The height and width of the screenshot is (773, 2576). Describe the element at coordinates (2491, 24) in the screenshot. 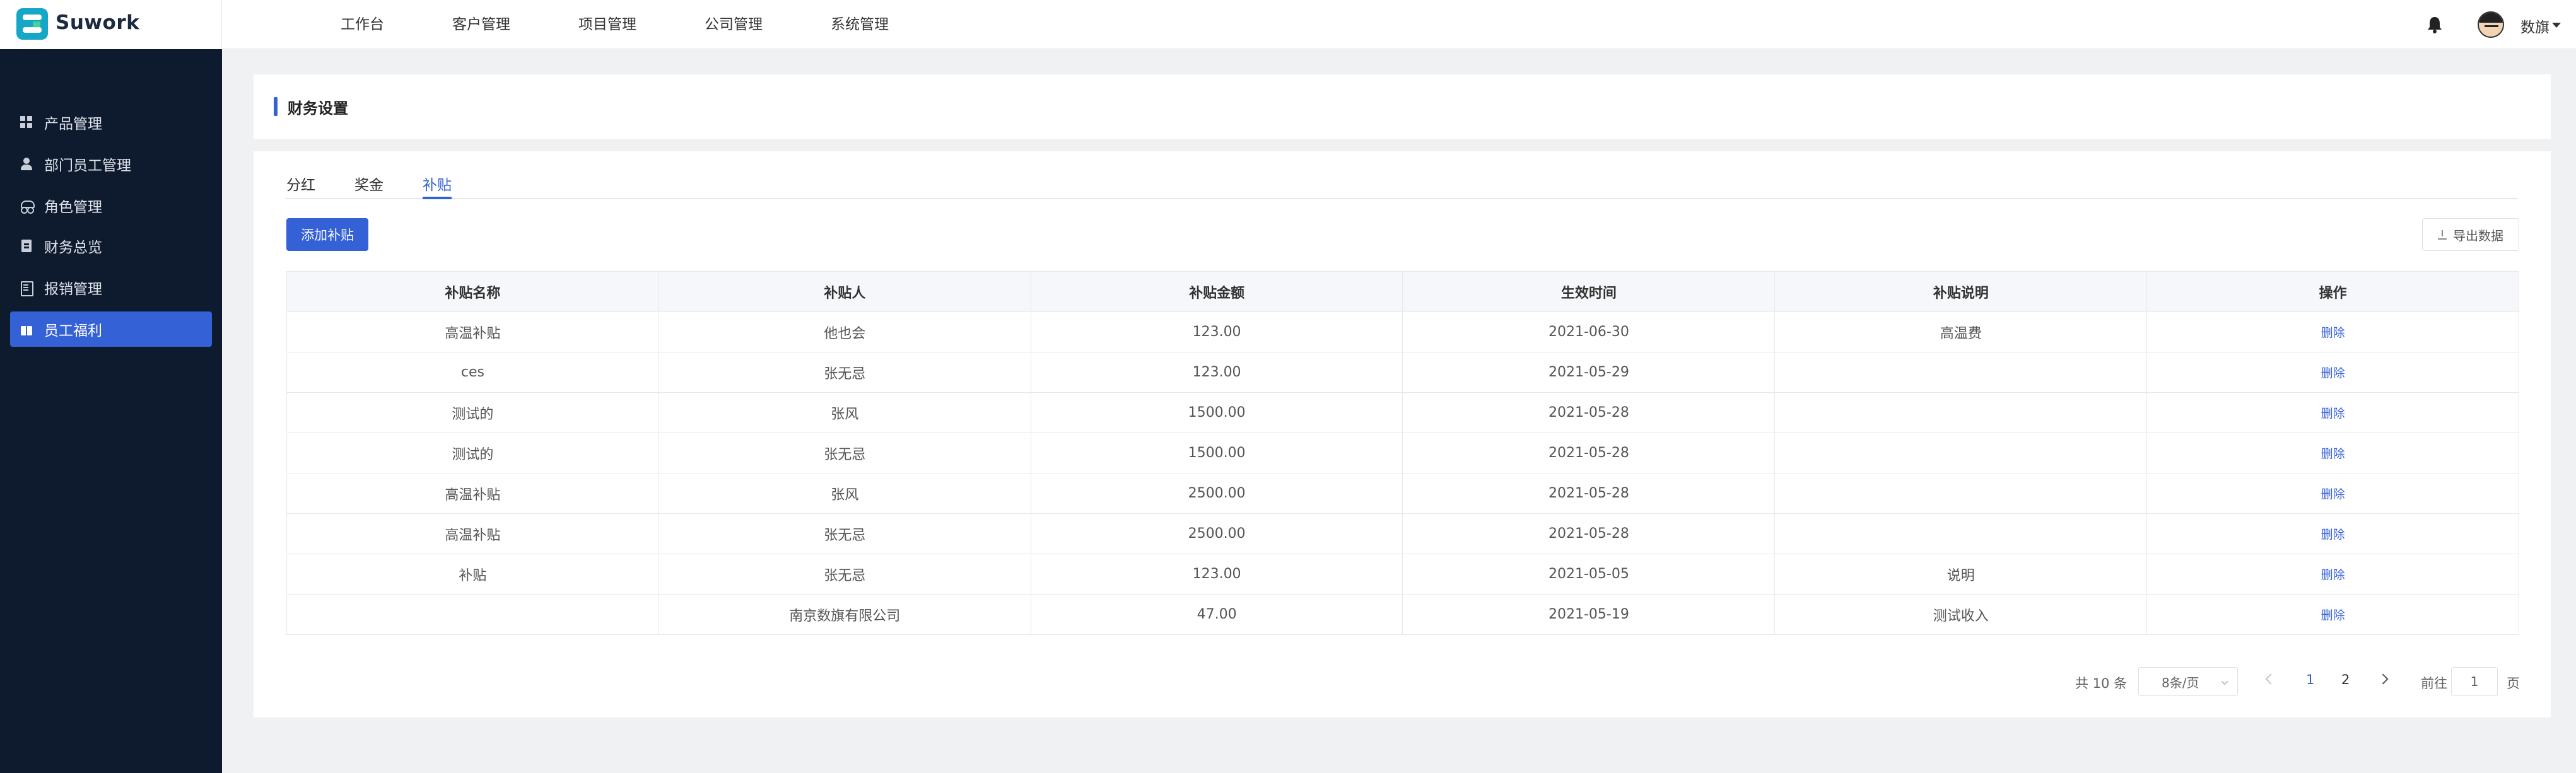

I see `avatar` at that location.